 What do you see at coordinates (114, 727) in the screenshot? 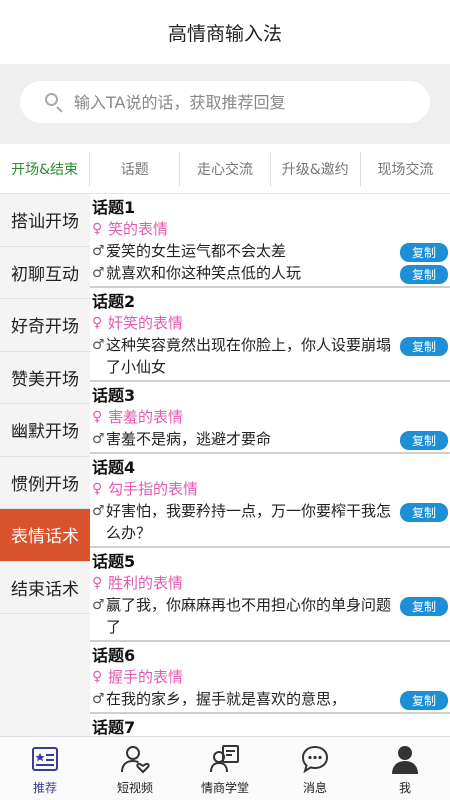
I see `topic-title: 话题7` at bounding box center [114, 727].